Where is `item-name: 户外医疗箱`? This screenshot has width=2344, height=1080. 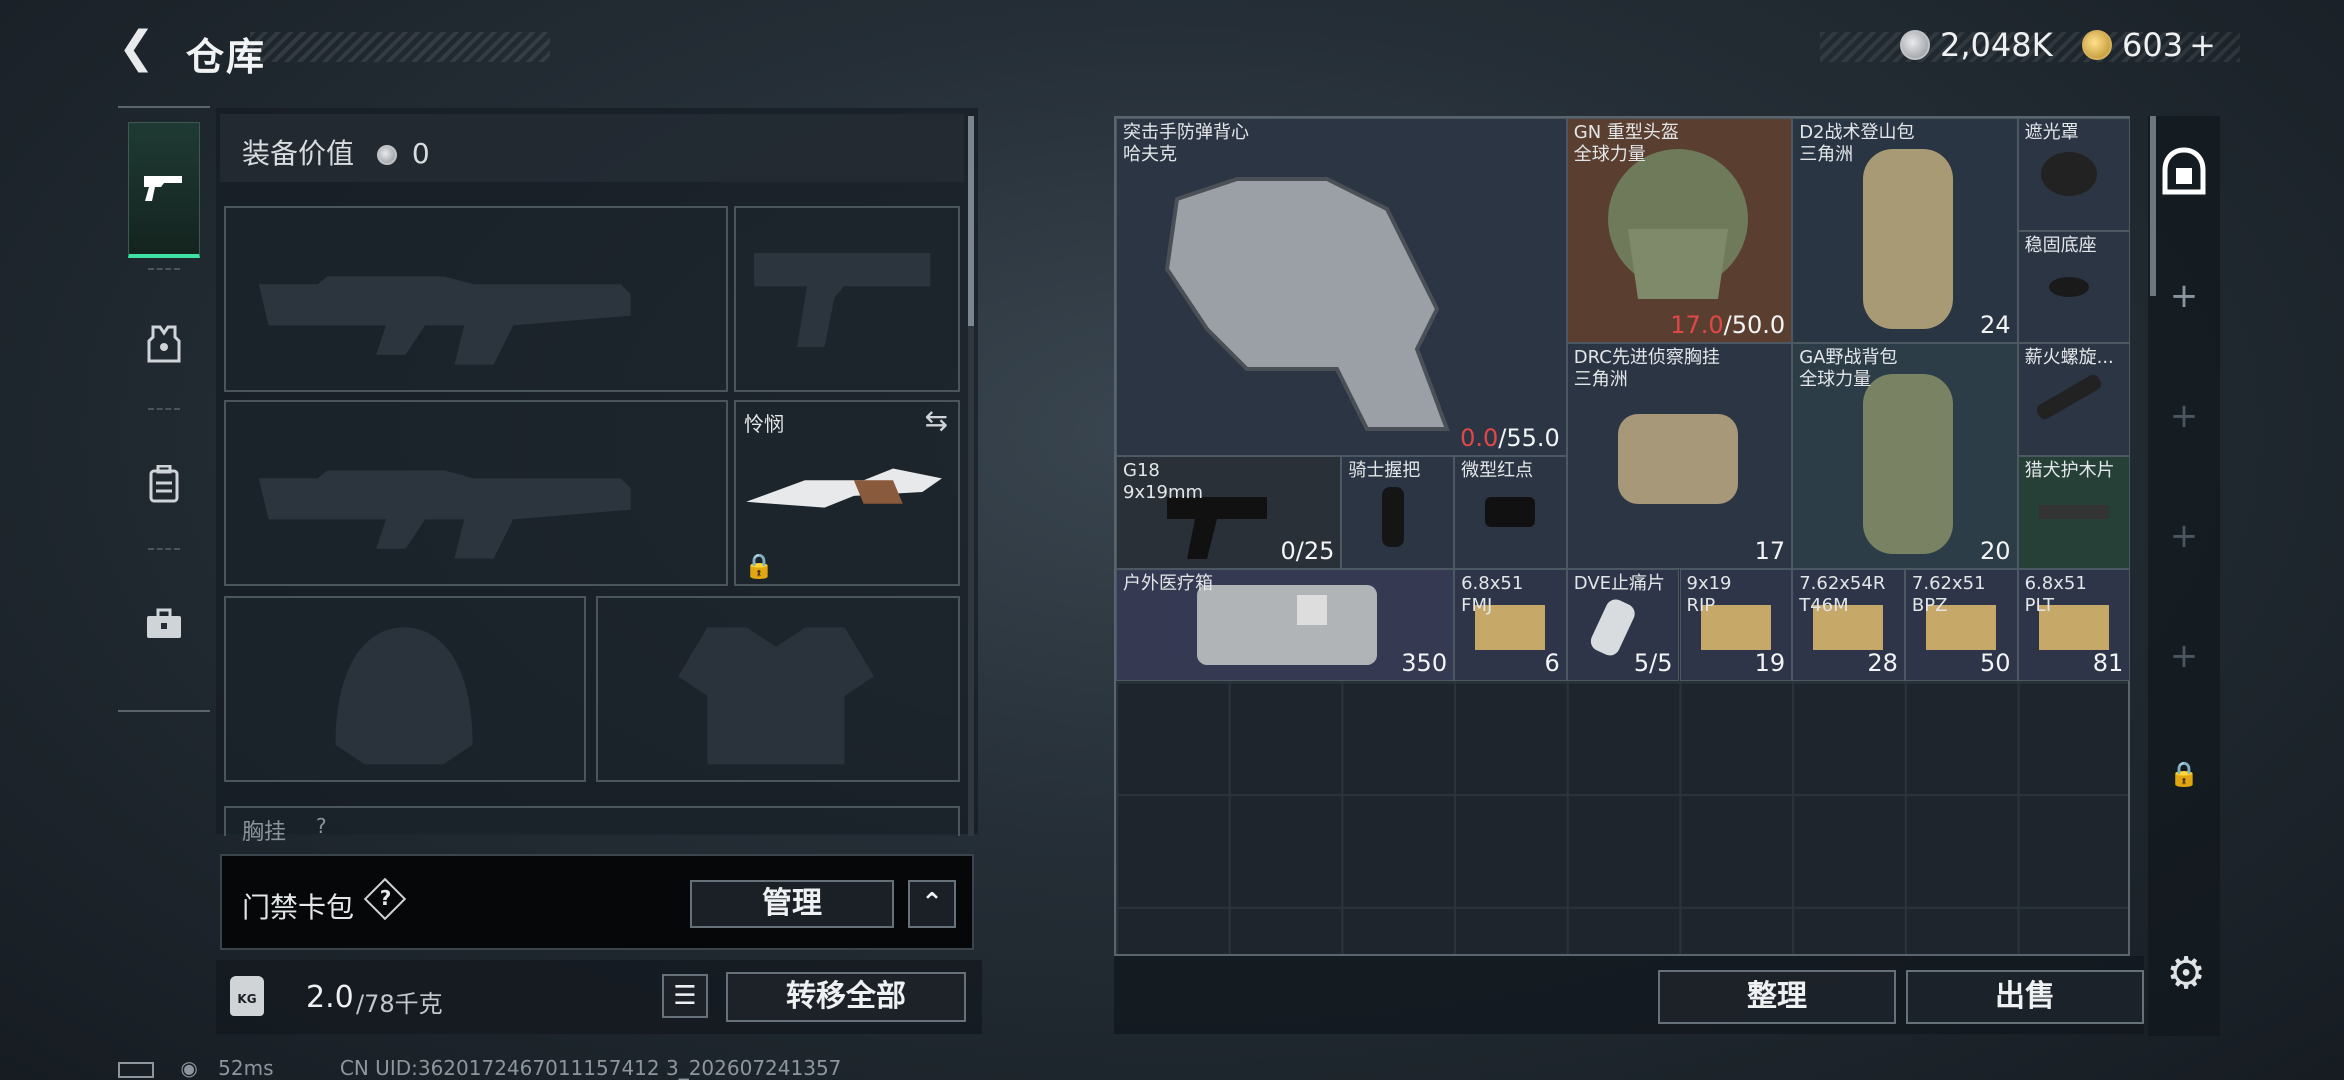
item-name: 户外医疗箱 is located at coordinates (1168, 583).